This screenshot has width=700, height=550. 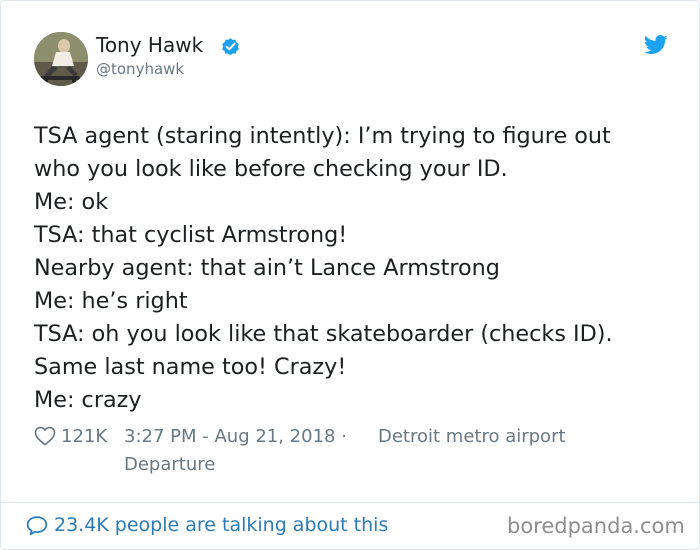 What do you see at coordinates (350, 502) in the screenshot?
I see `divider` at bounding box center [350, 502].